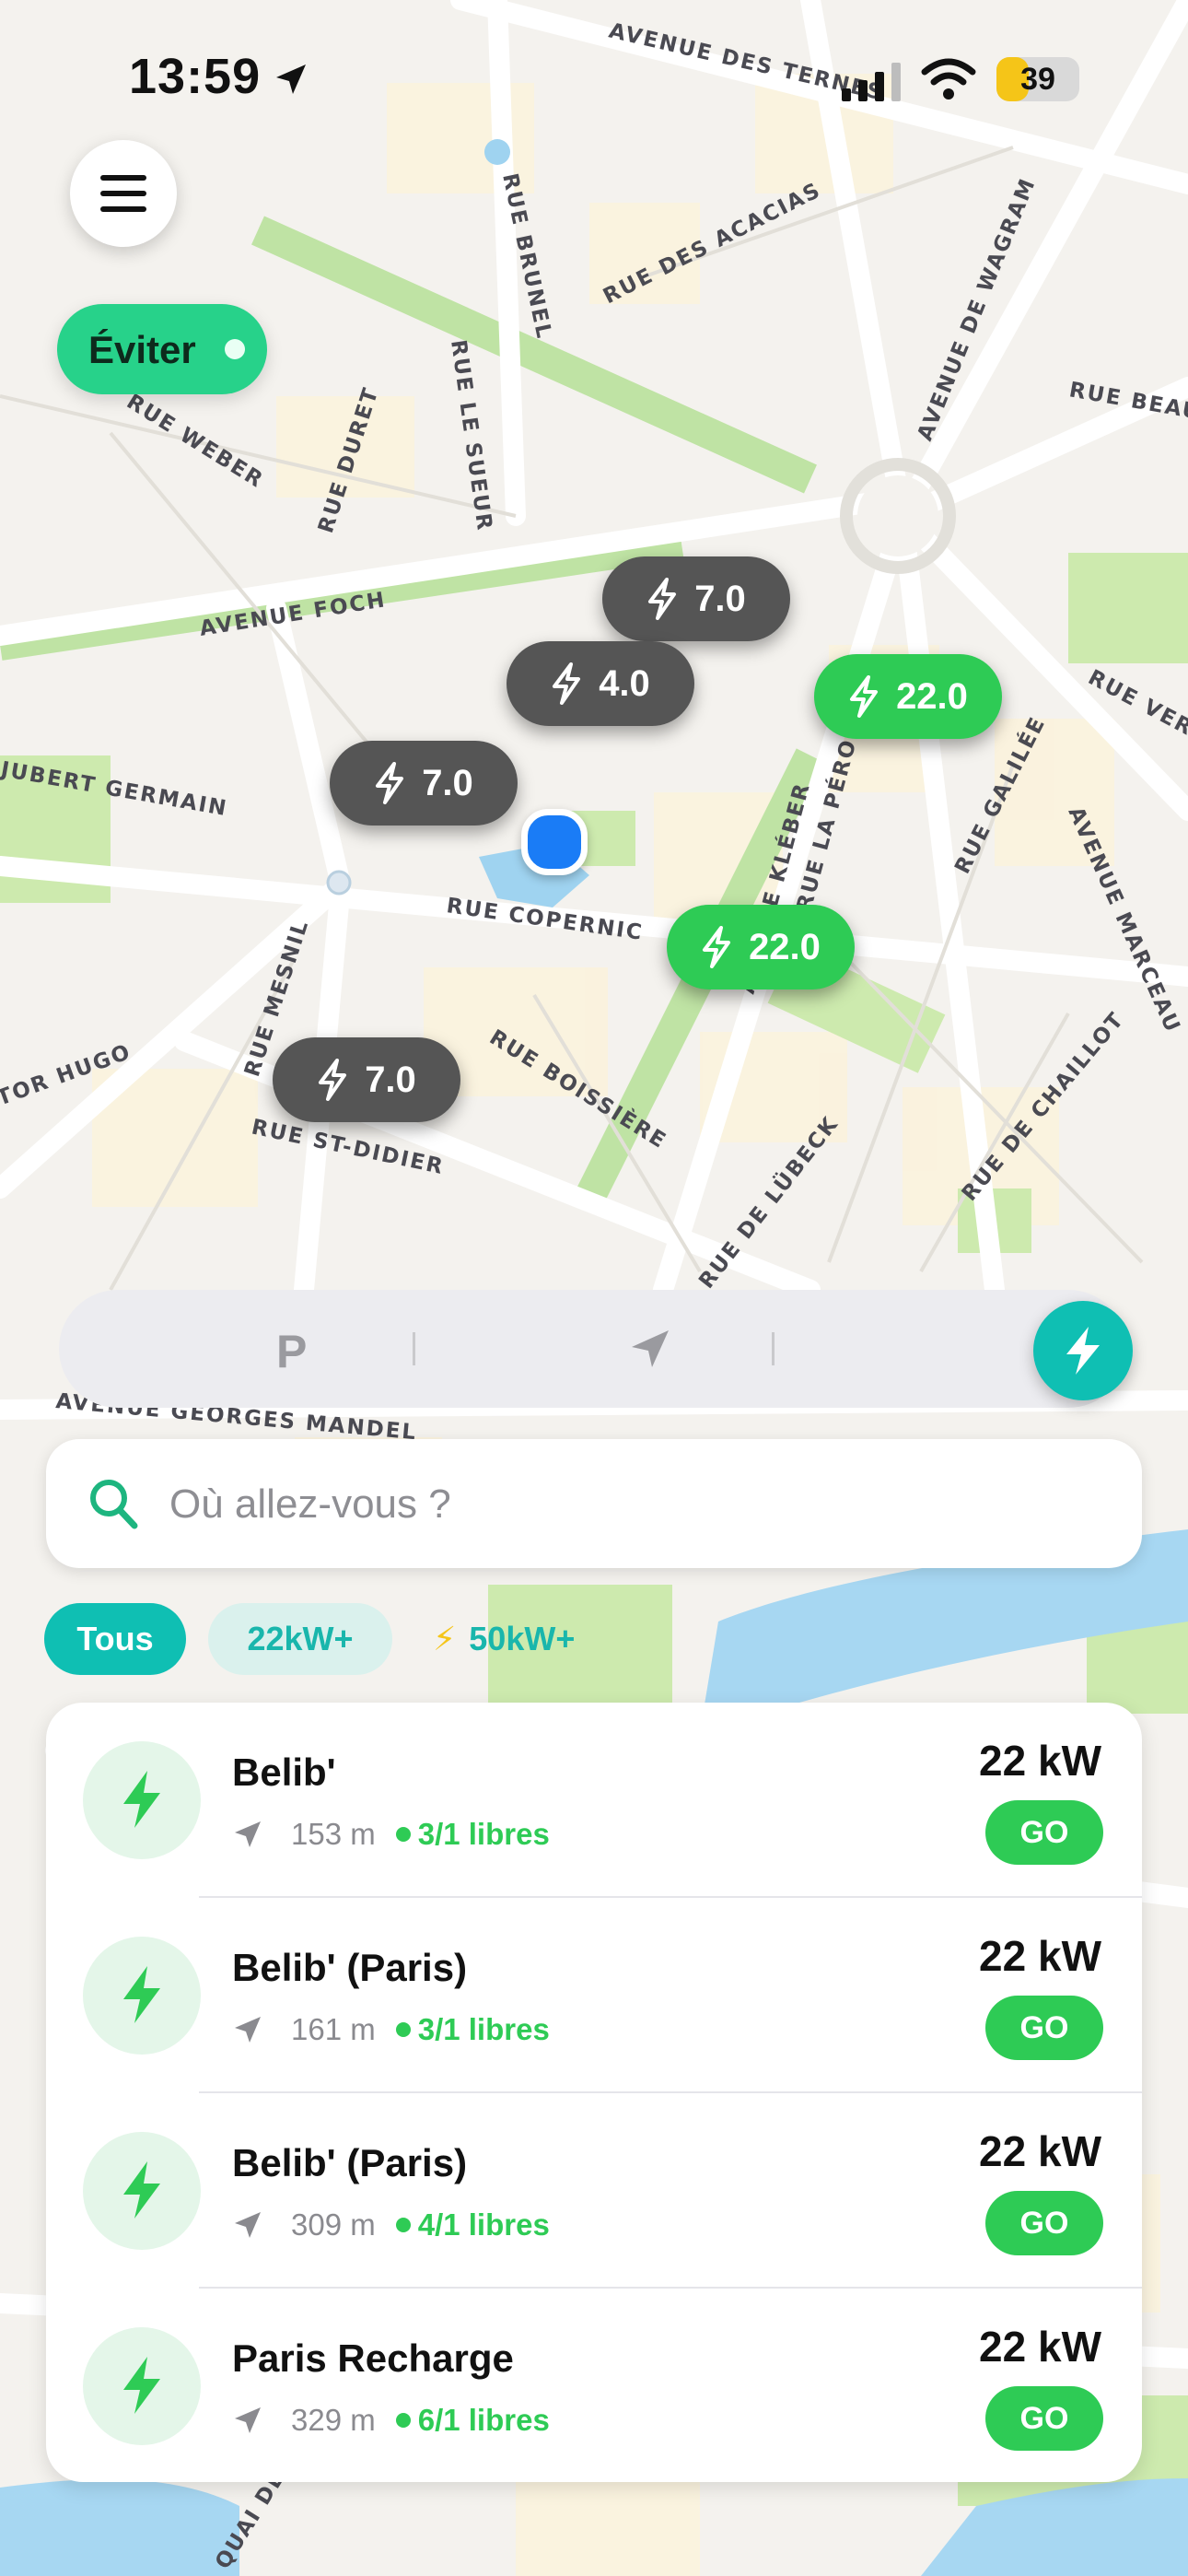 Image resolution: width=1188 pixels, height=2576 pixels. I want to click on station-distance: 161 m, so click(333, 2029).